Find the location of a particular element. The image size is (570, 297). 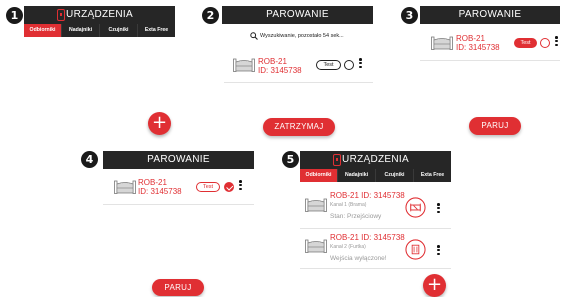

wicket-channel-icon is located at coordinates (415, 249).